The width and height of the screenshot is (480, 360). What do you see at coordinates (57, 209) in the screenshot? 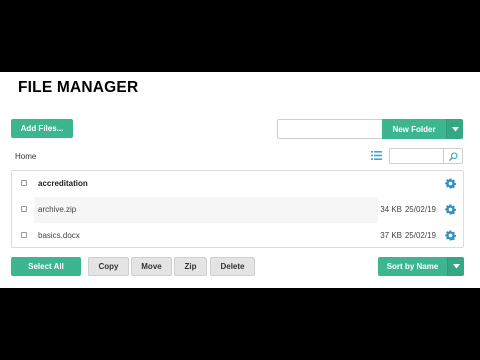
I see `file-name: archive.zip` at bounding box center [57, 209].